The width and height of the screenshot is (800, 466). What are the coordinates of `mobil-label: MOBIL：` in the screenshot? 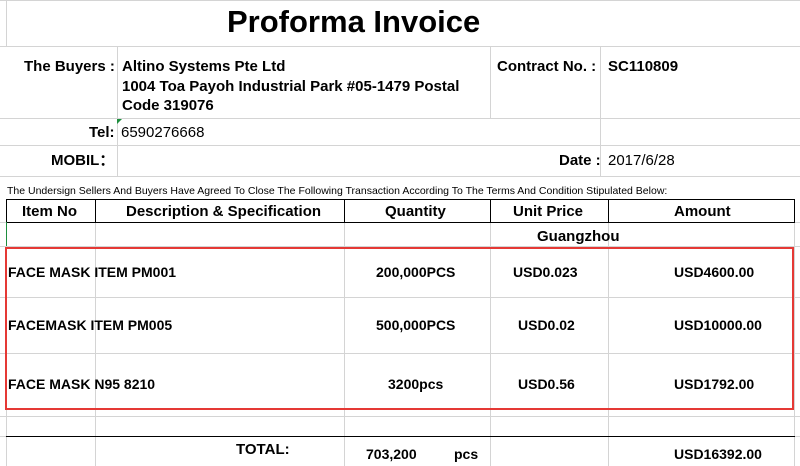 It's located at (83, 160).